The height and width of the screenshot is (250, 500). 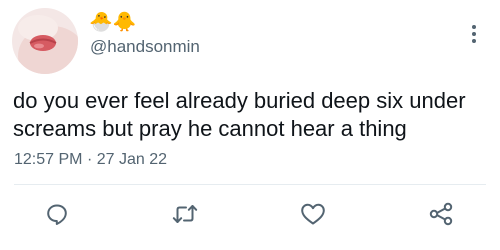 I want to click on divider, so click(x=250, y=184).